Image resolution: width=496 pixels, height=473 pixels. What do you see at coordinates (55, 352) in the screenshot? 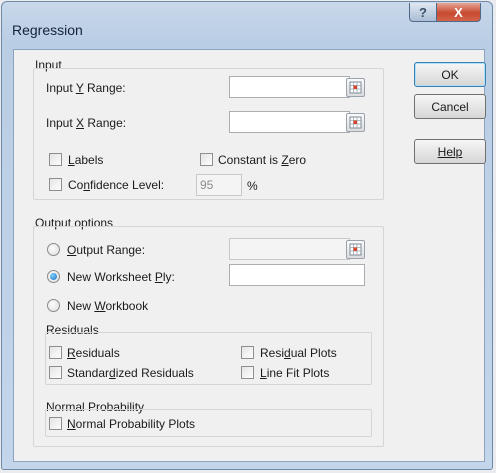
I see `residuals-checkbox` at bounding box center [55, 352].